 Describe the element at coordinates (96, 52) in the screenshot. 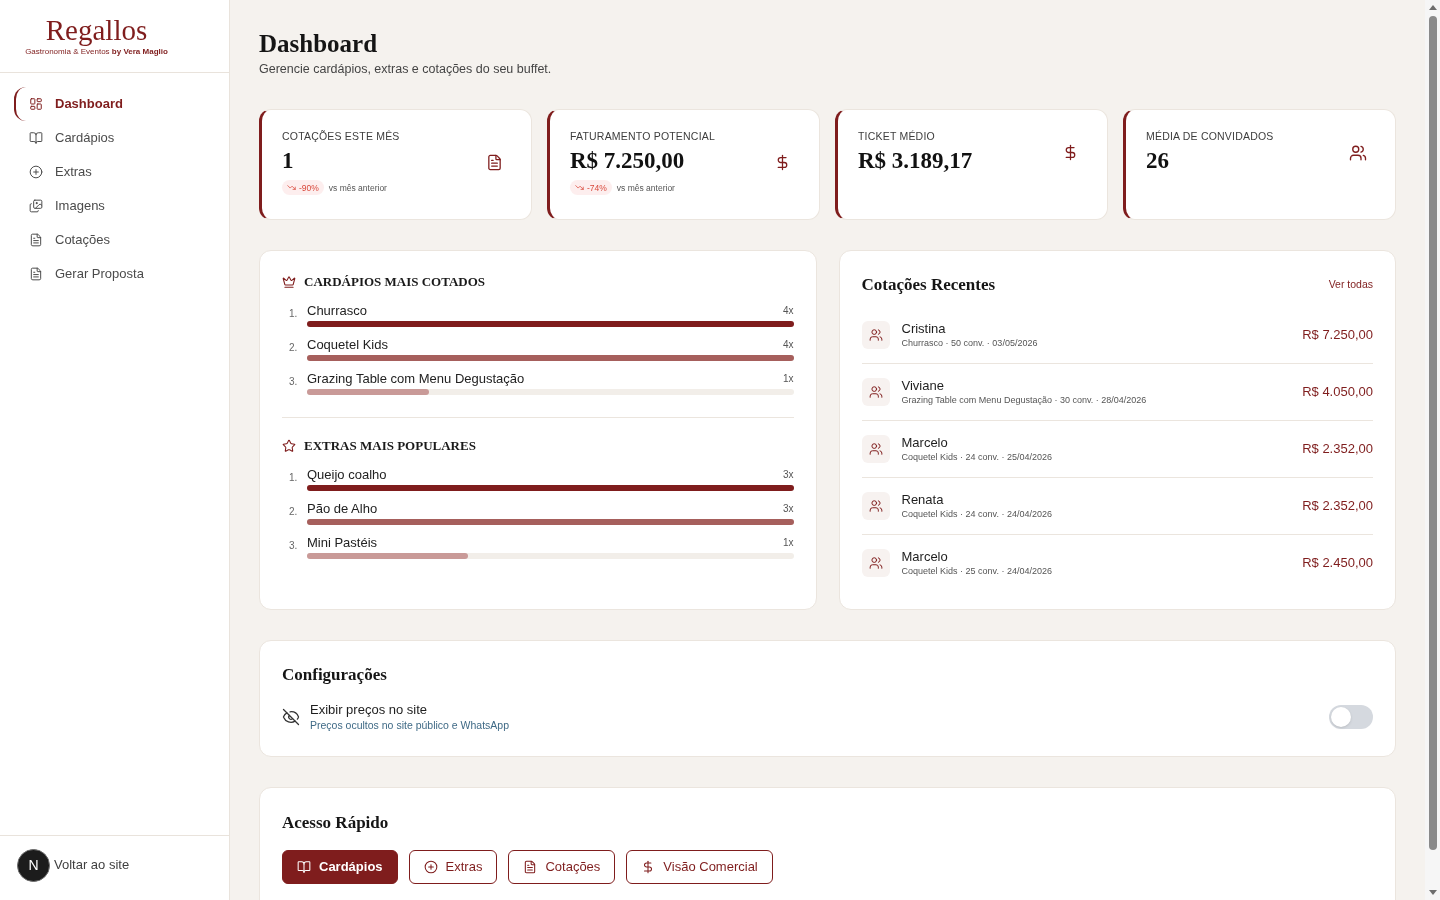

I see `logo-tagline: Gastronomia & Eventos by Vera Maglio` at that location.